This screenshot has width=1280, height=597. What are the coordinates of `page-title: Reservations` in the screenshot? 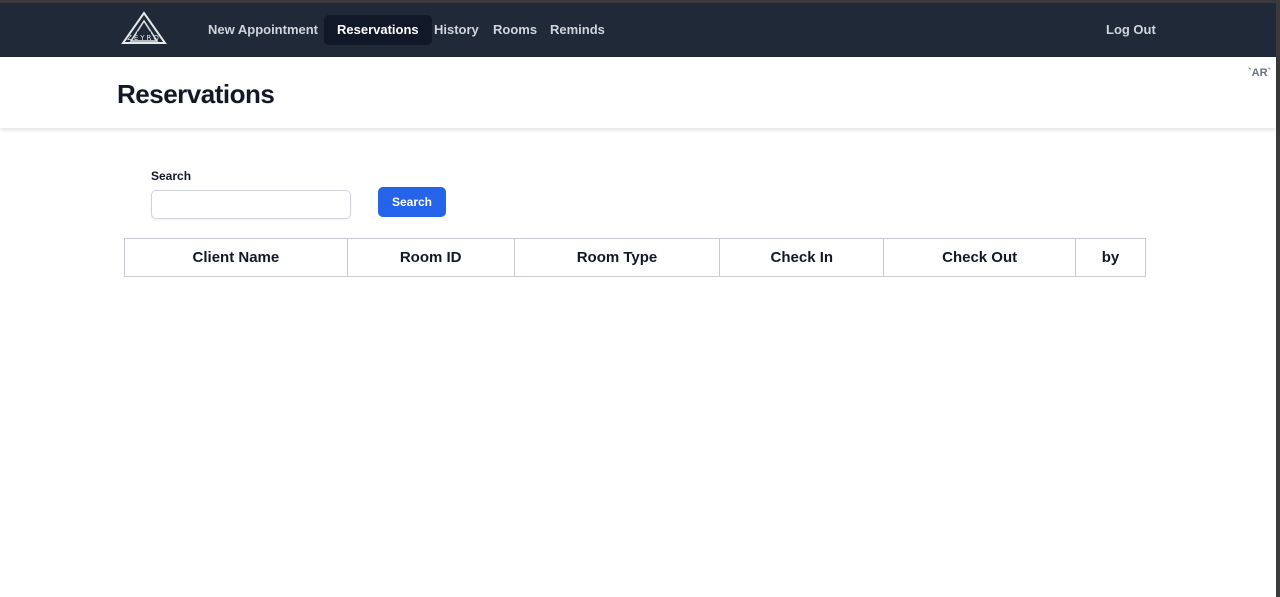 It's located at (196, 94).